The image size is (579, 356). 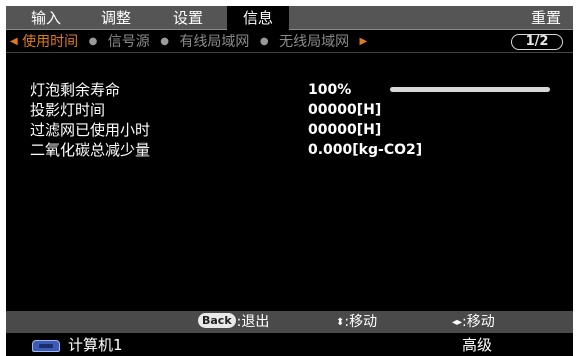 What do you see at coordinates (537, 42) in the screenshot?
I see `page-indicator: 1/2` at bounding box center [537, 42].